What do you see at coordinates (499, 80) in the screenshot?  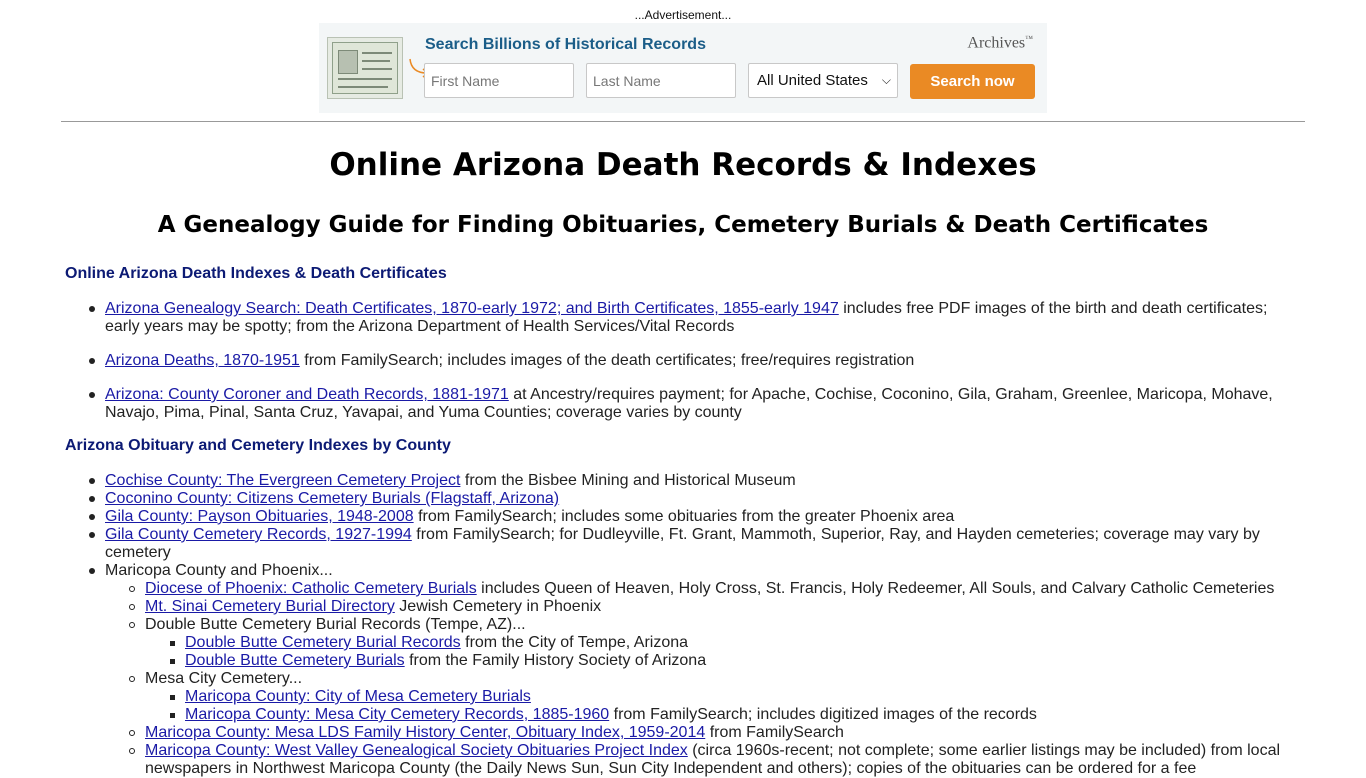 I see `first-name-input` at bounding box center [499, 80].